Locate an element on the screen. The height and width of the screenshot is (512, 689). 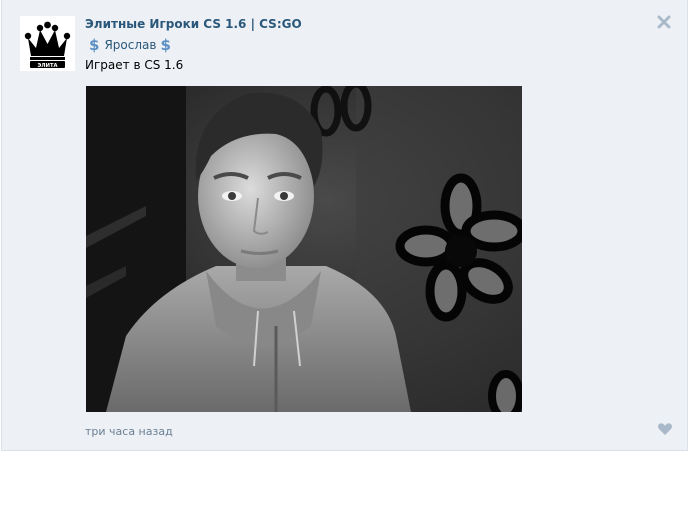
crown-icon: ЭЛИТА is located at coordinates (47, 43).